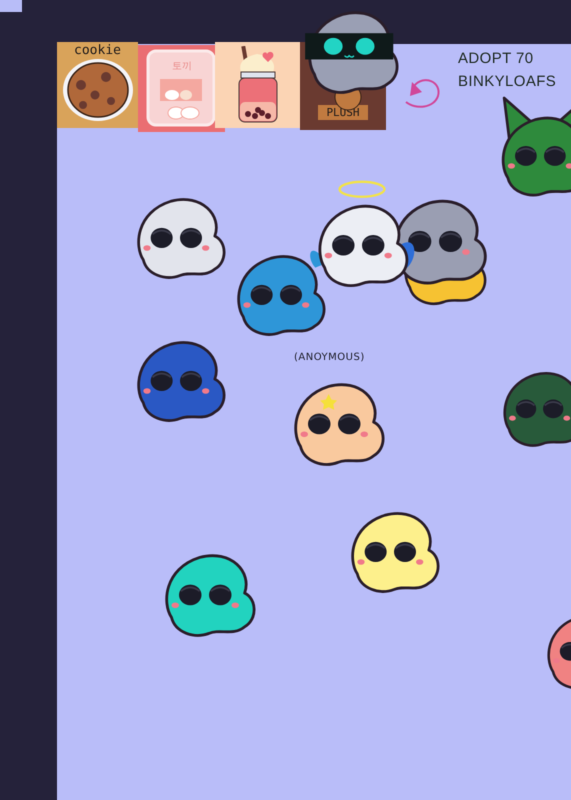 The height and width of the screenshot is (800, 571). Describe the element at coordinates (11, 6) in the screenshot. I see `corner-swatch` at that location.